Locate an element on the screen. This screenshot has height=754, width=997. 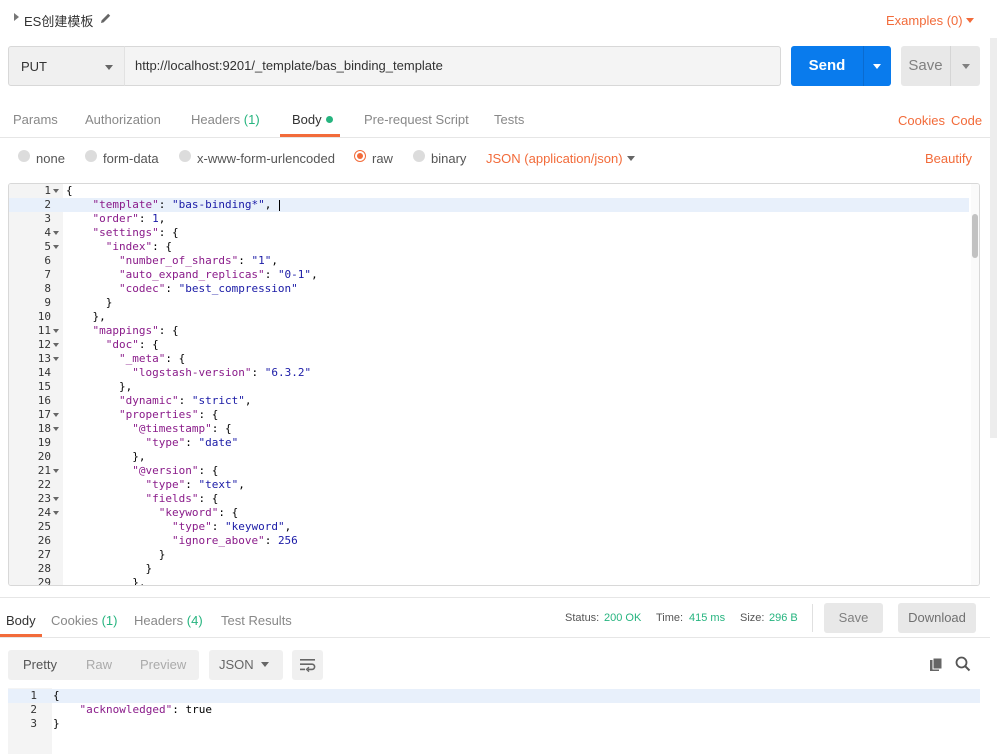
response-tab-cookies: Cookies (1) is located at coordinates (84, 620).